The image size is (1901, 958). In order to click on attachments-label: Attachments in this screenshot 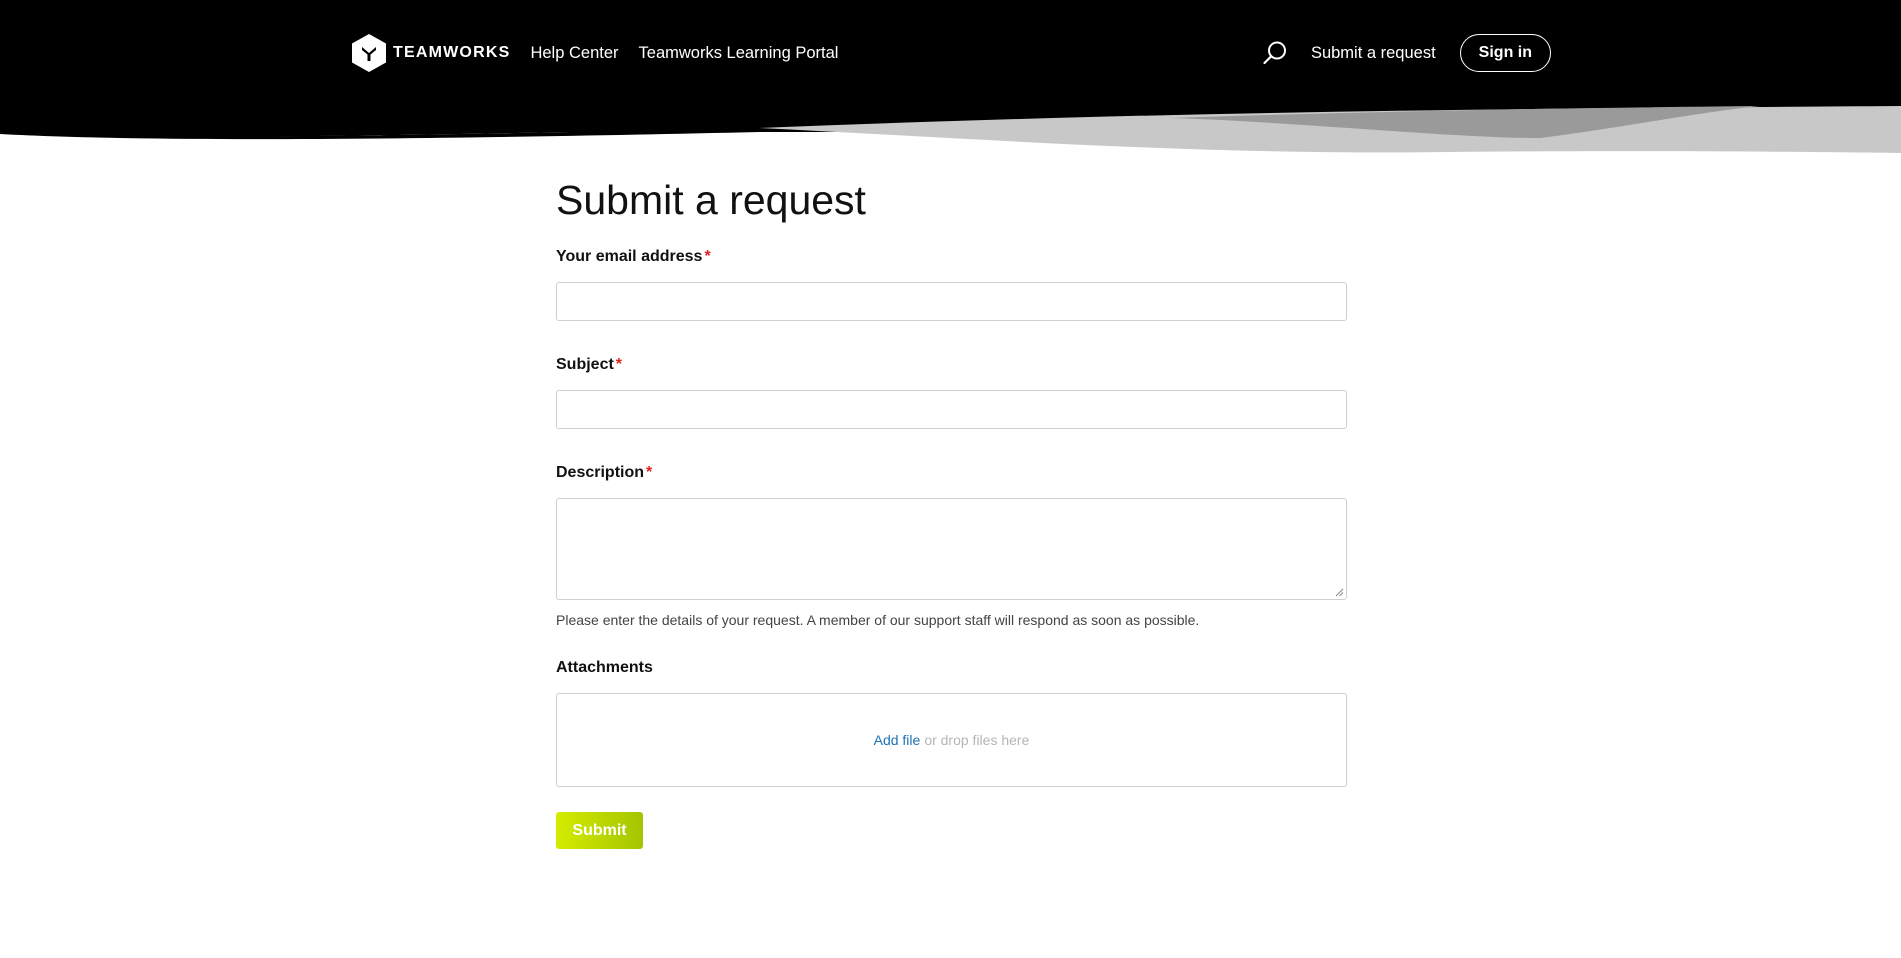, I will do `click(604, 667)`.